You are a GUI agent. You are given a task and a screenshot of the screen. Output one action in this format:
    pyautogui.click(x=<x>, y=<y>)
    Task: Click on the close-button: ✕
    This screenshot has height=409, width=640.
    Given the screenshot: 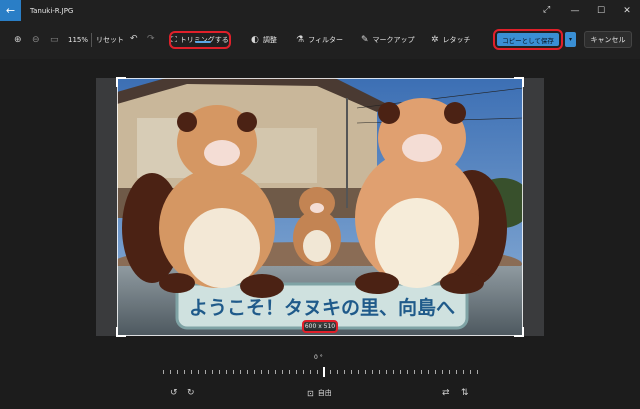 What is the action you would take?
    pyautogui.click(x=627, y=10)
    